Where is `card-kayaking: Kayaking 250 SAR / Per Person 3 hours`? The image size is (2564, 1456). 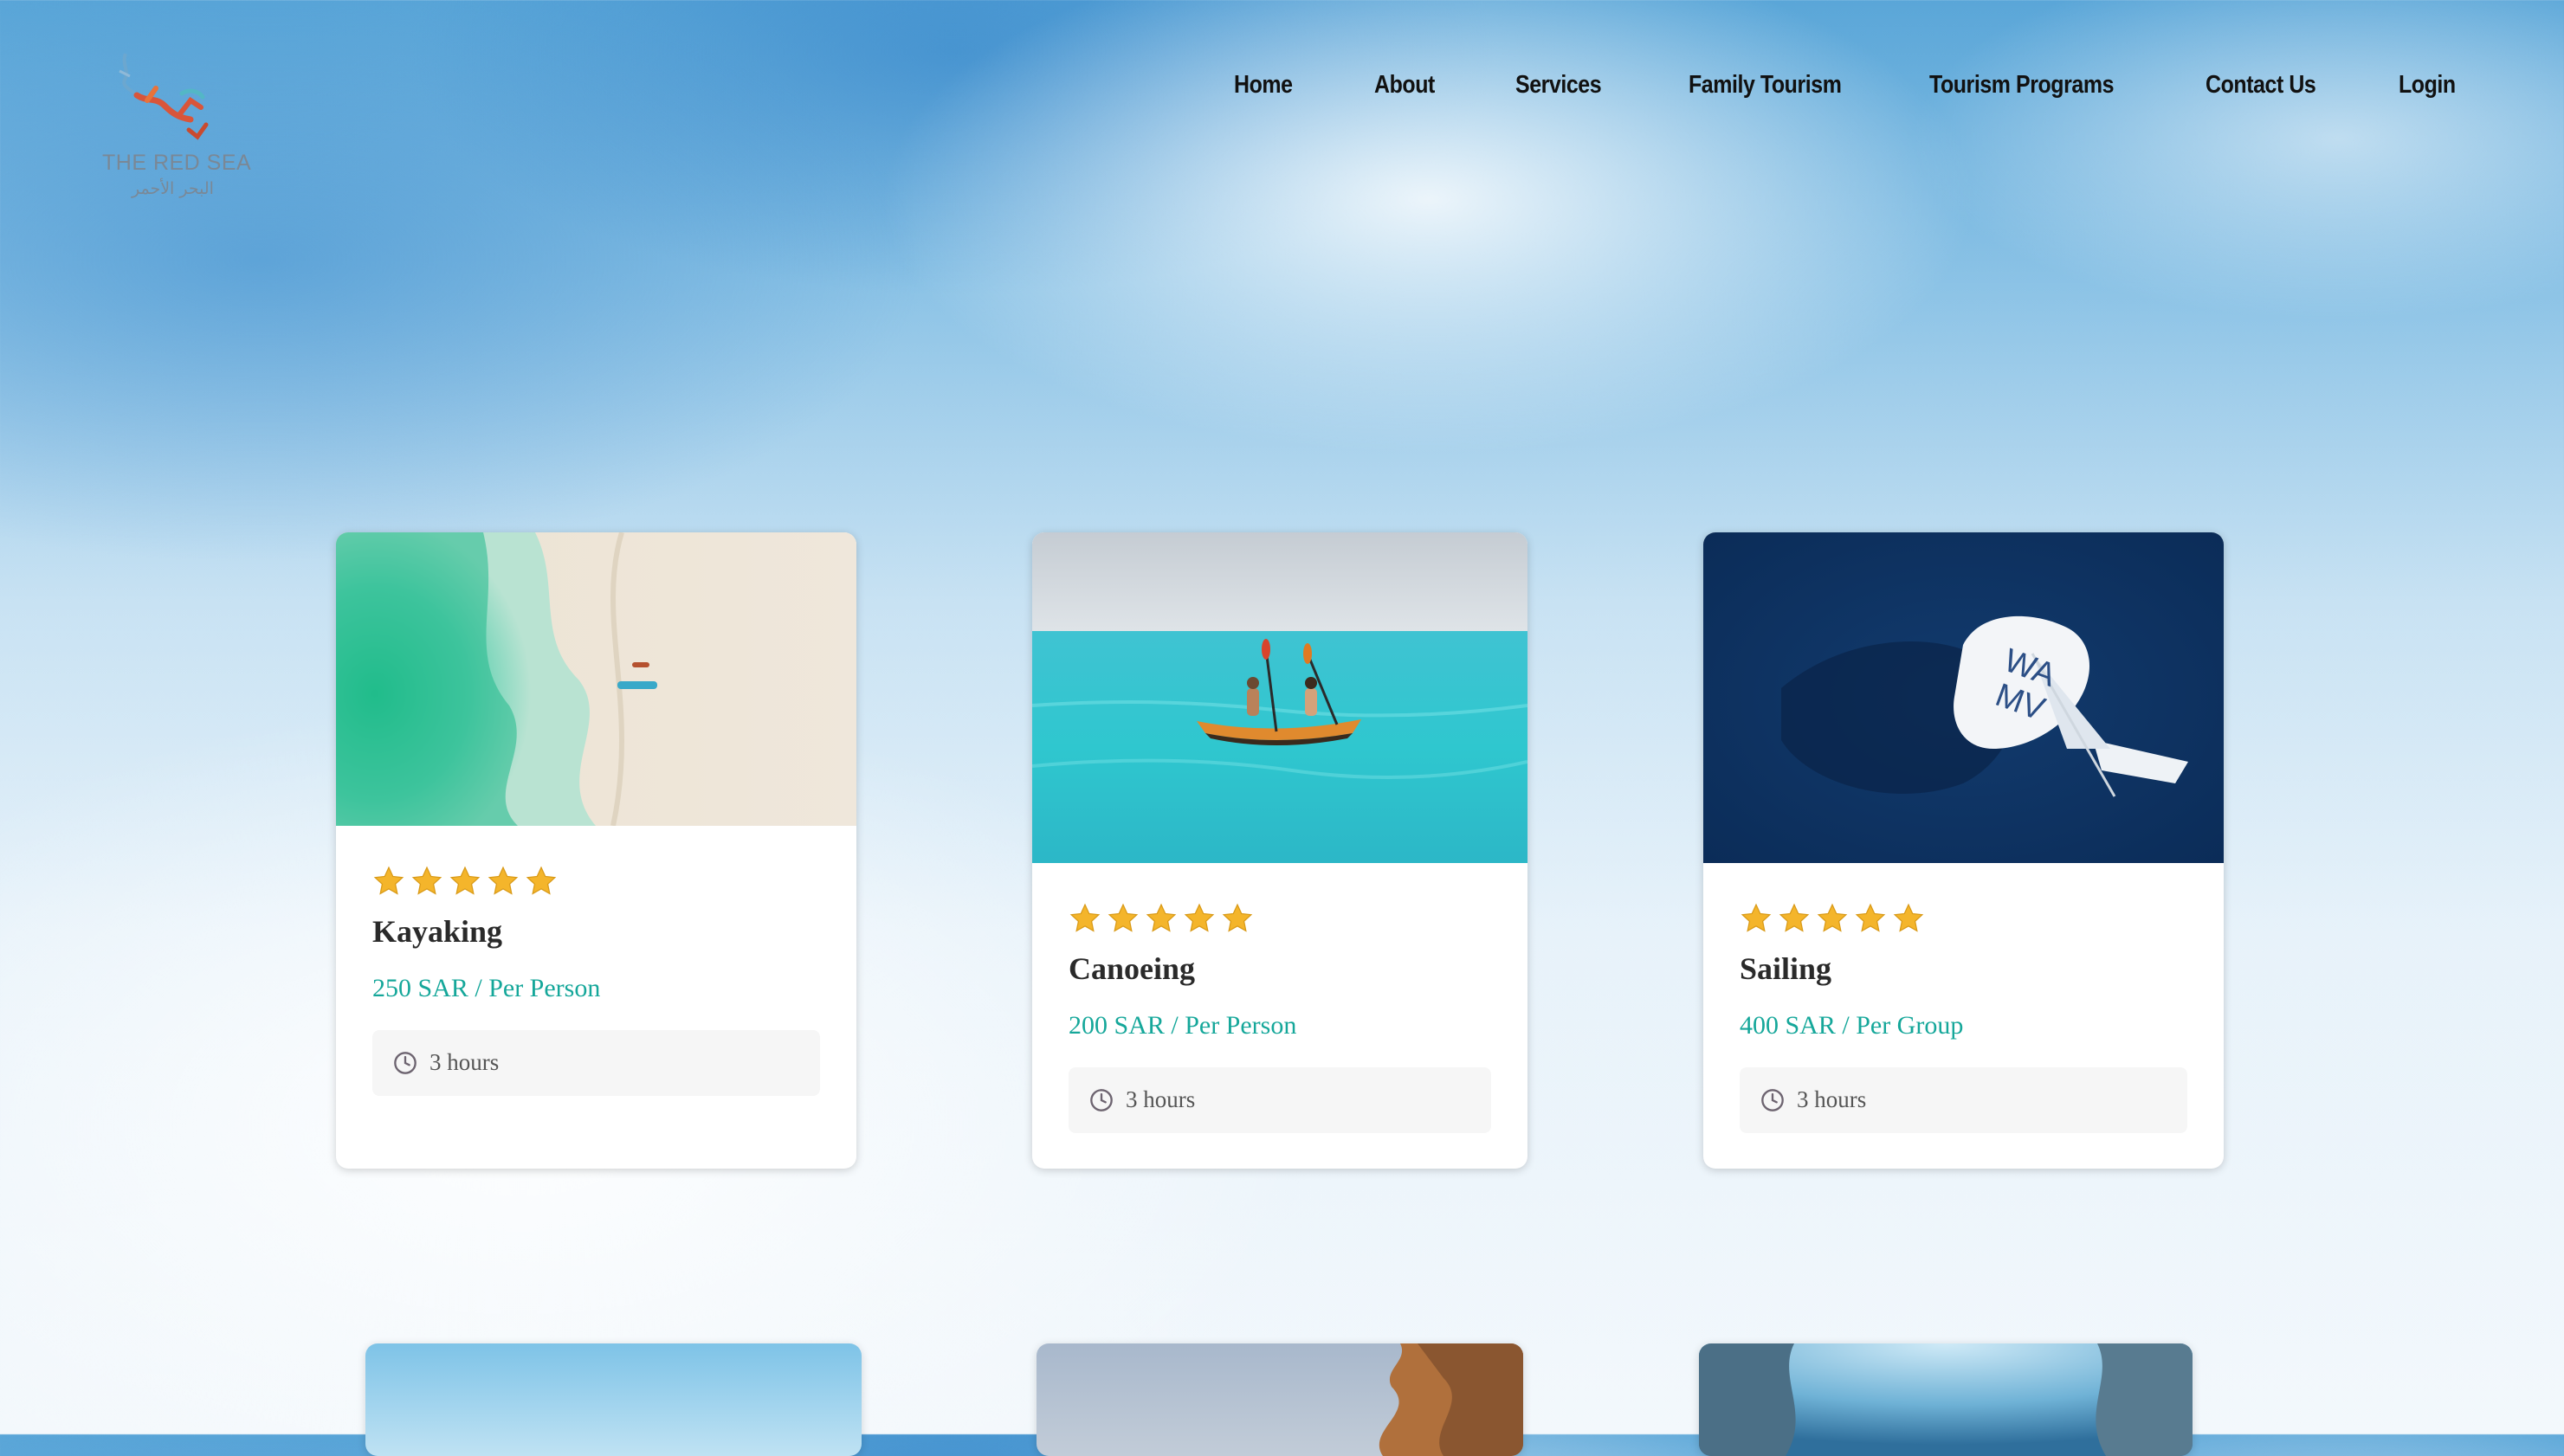 card-kayaking: Kayaking 250 SAR / Per Person 3 hours is located at coordinates (596, 850).